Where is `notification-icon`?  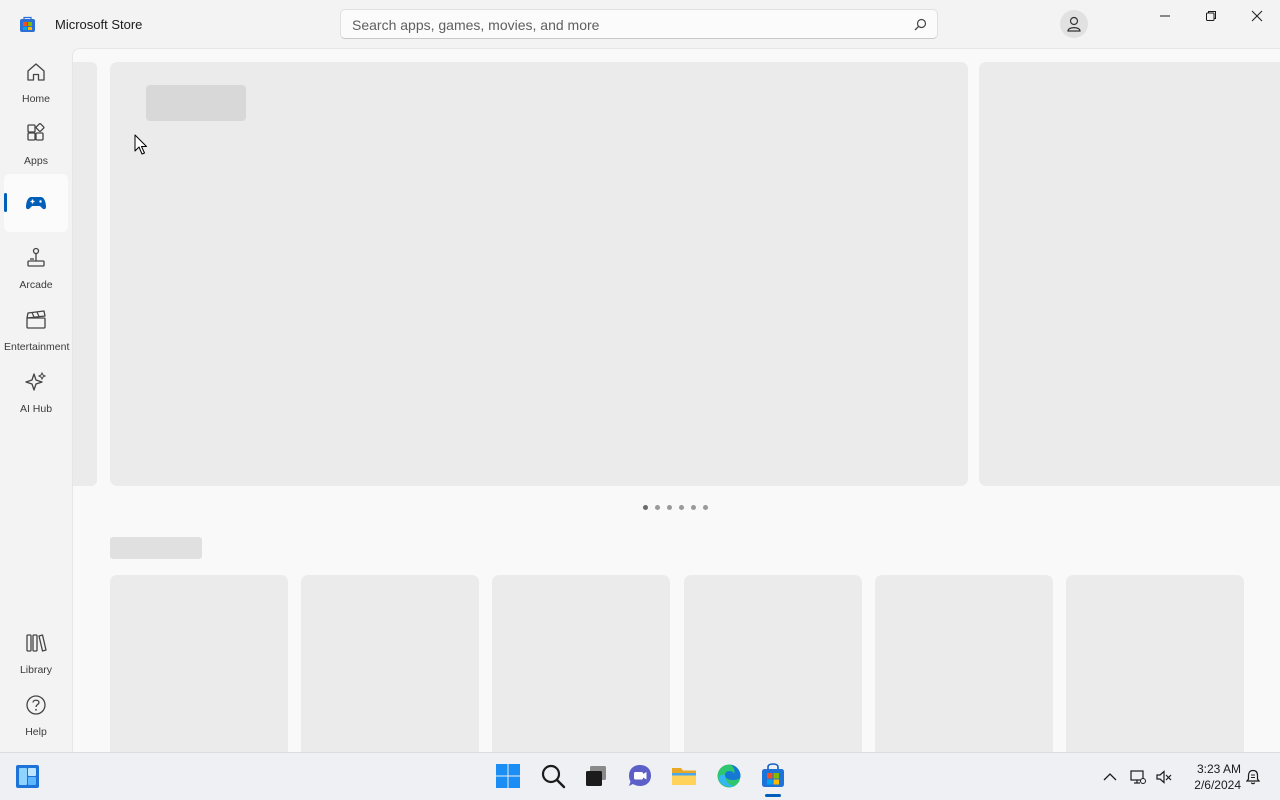
notification-icon is located at coordinates (1253, 777).